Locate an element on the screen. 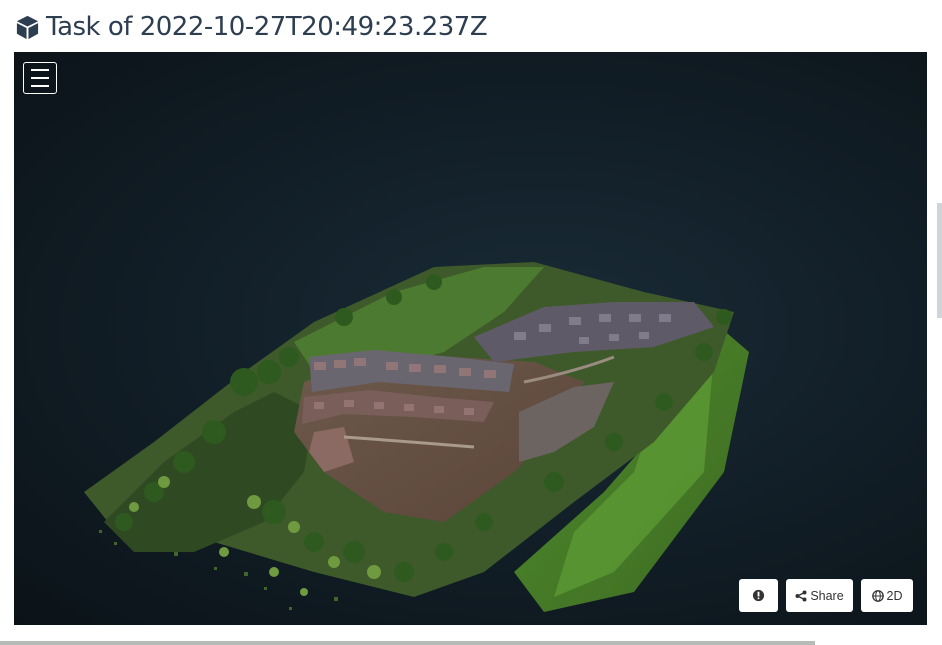 Image resolution: width=942 pixels, height=645 pixels. hamburger-menu-icon is located at coordinates (40, 70).